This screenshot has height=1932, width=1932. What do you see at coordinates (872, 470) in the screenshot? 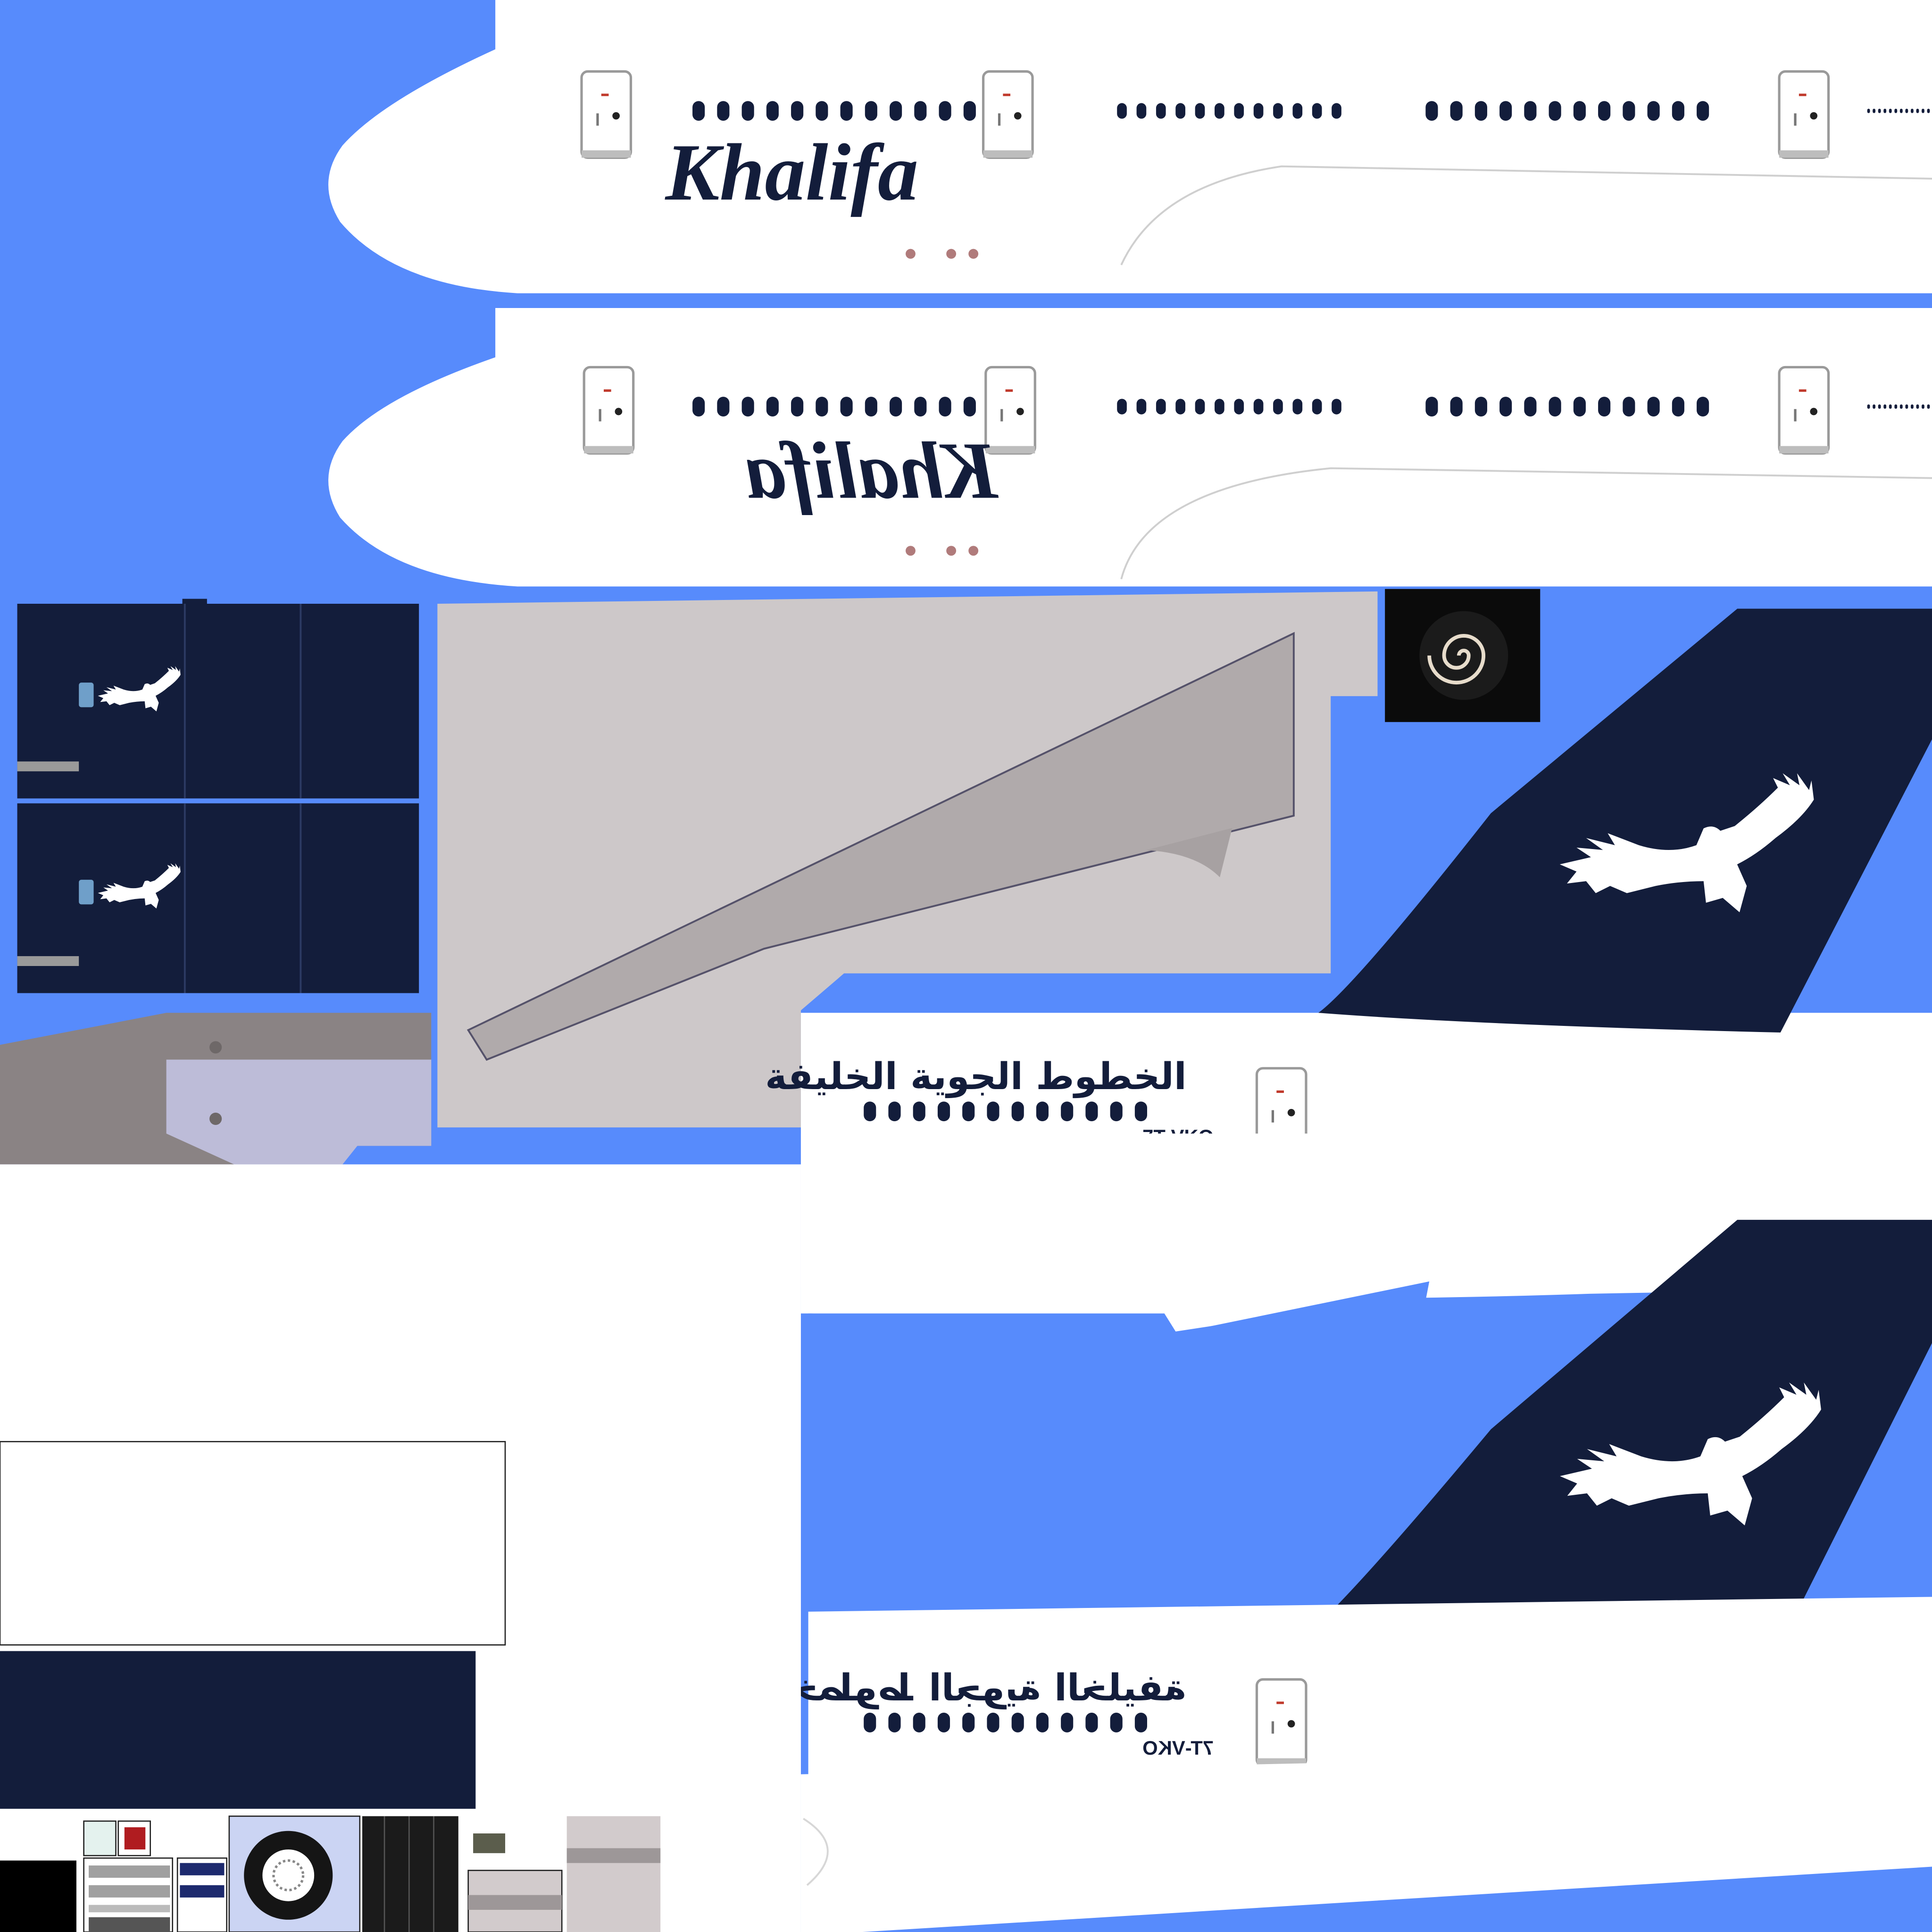
I see `airline-logo-text-mirrored: Khalifa` at bounding box center [872, 470].